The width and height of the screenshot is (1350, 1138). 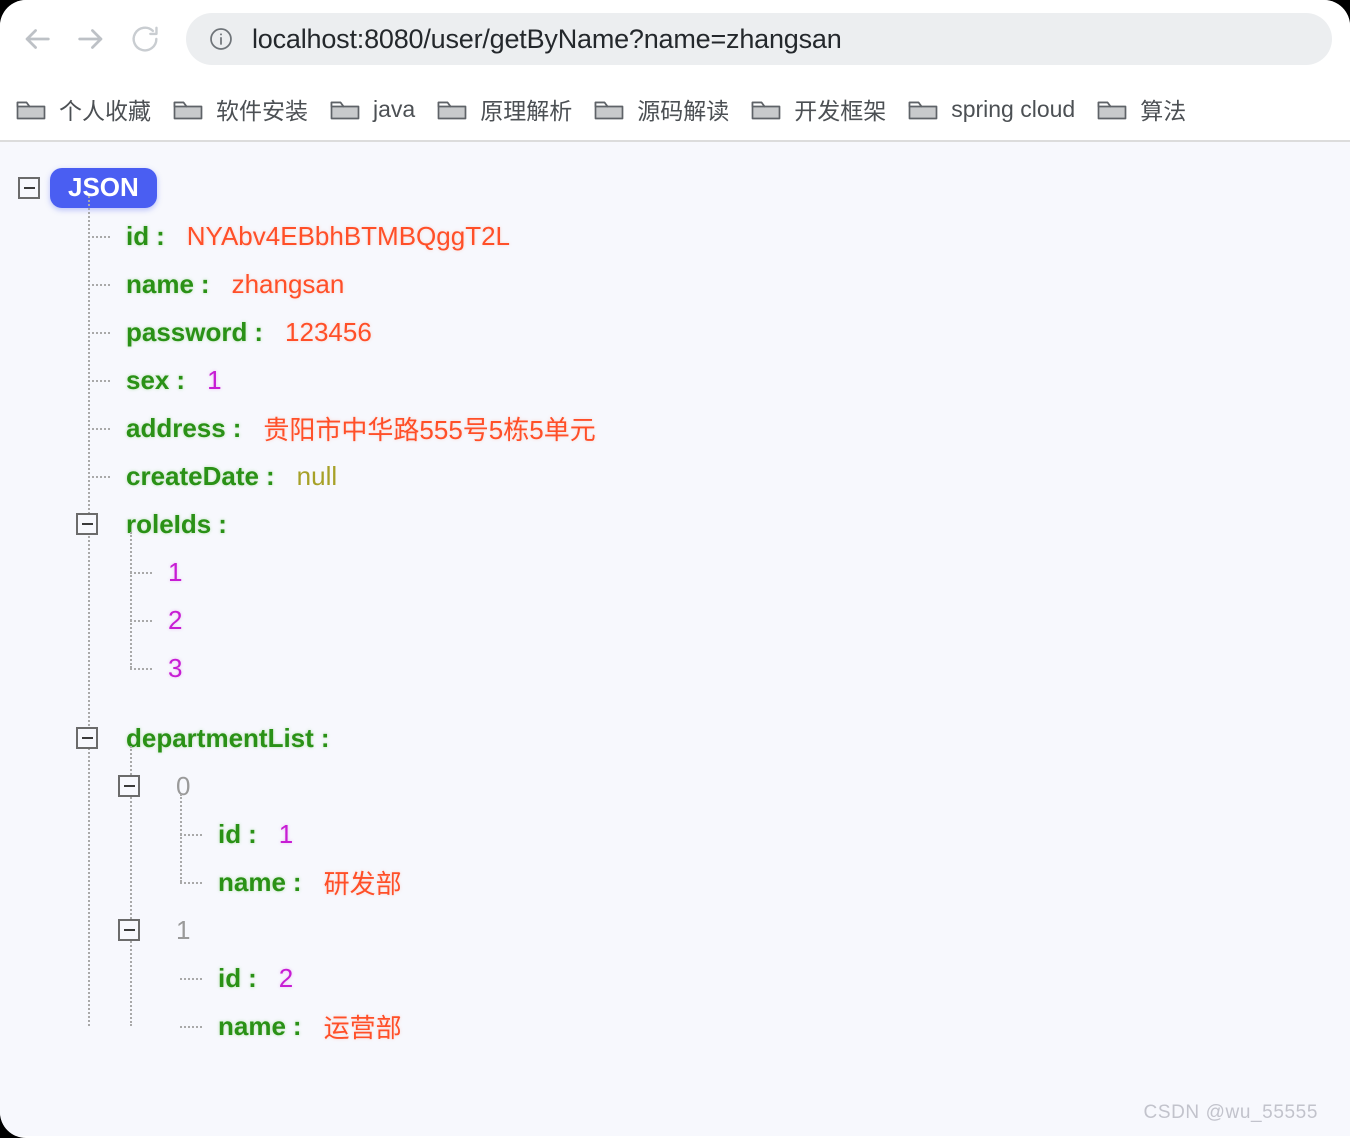 I want to click on reload-icon, so click(x=145, y=39).